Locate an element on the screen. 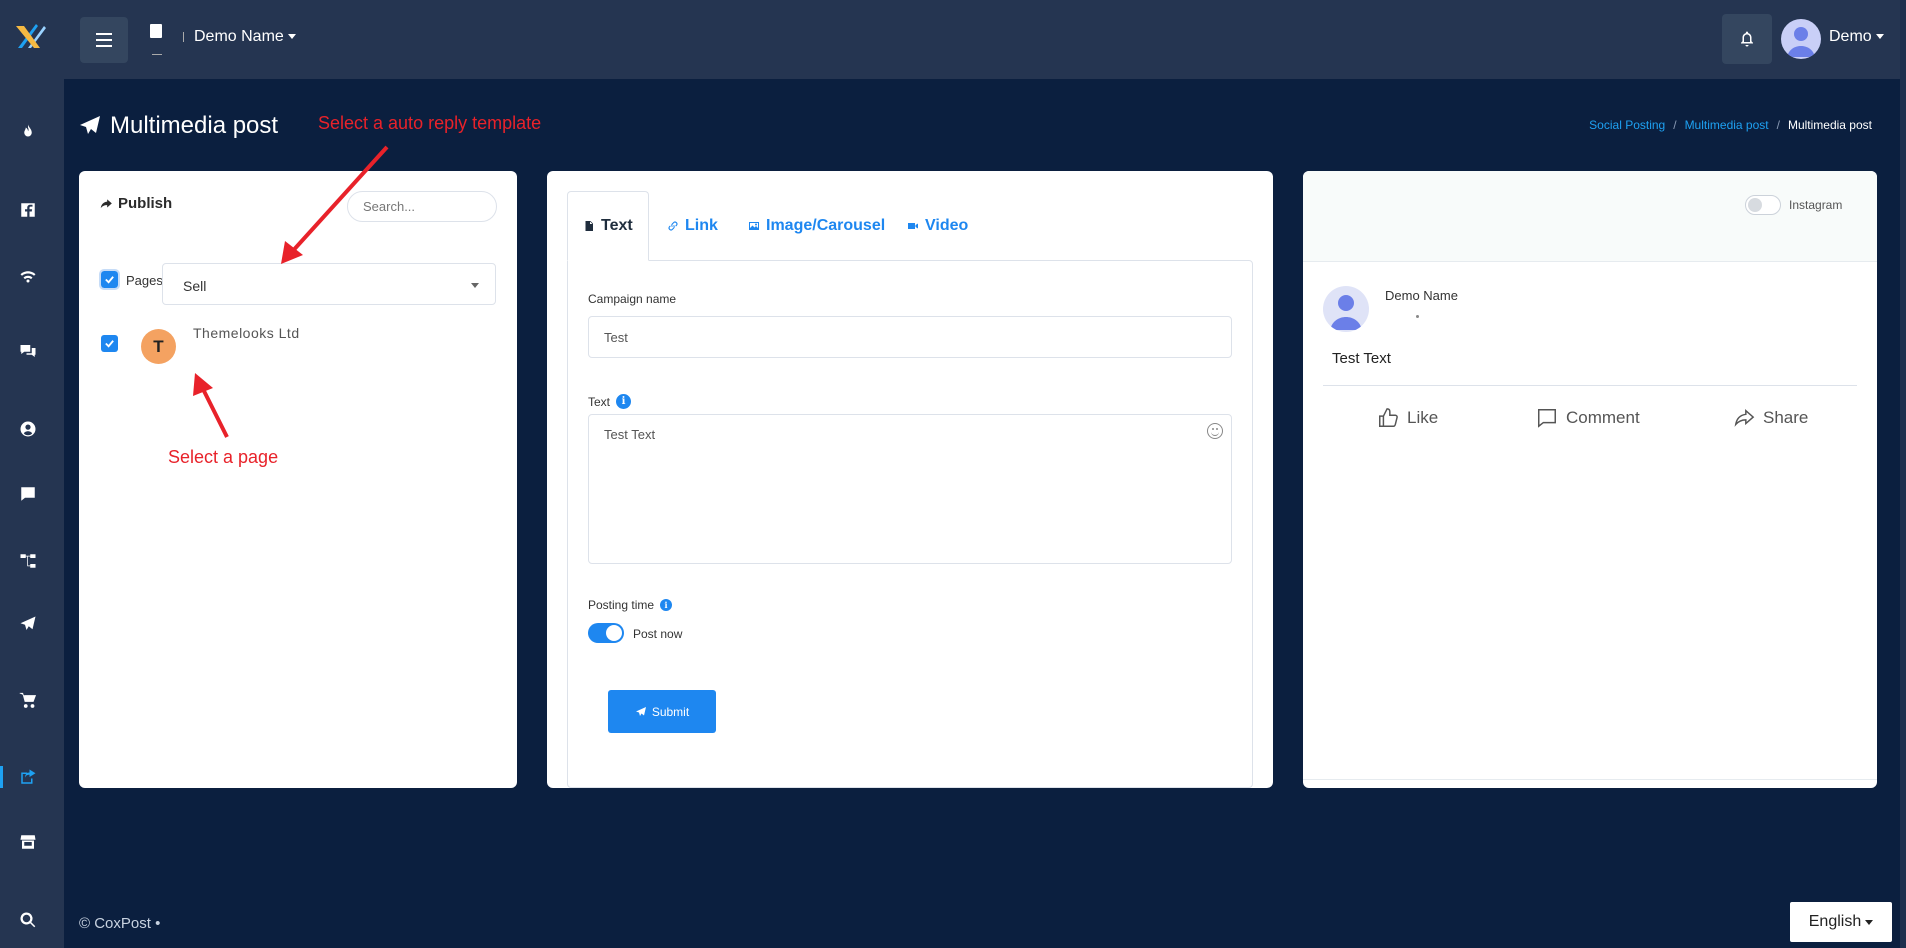 The width and height of the screenshot is (1906, 948). preview-footer-divider is located at coordinates (1590, 779).